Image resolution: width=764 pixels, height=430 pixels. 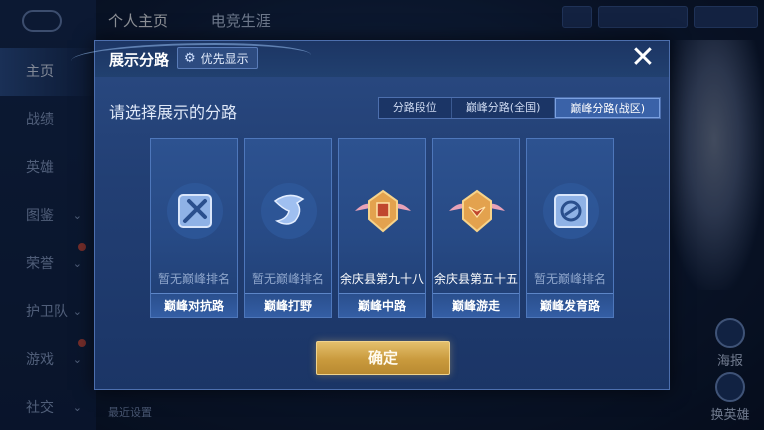 I want to click on lane-card-roam: 余庆县第五十五 巅峰游走, so click(x=476, y=228).